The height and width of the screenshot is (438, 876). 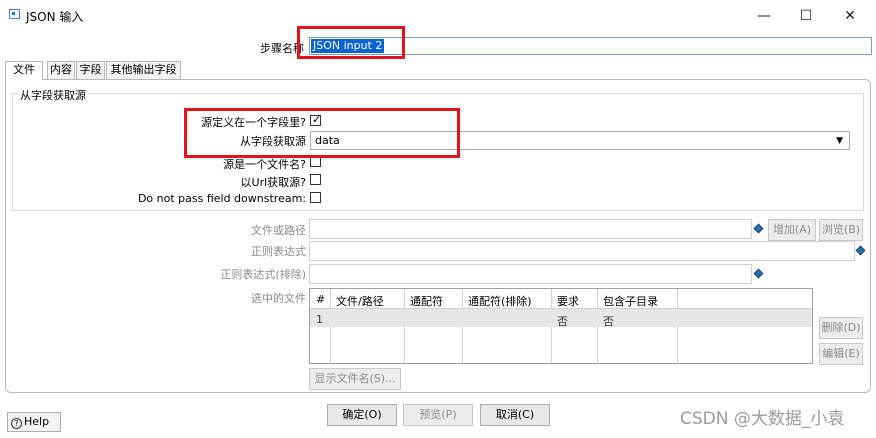 I want to click on ok-button: 确定(O), so click(x=362, y=415).